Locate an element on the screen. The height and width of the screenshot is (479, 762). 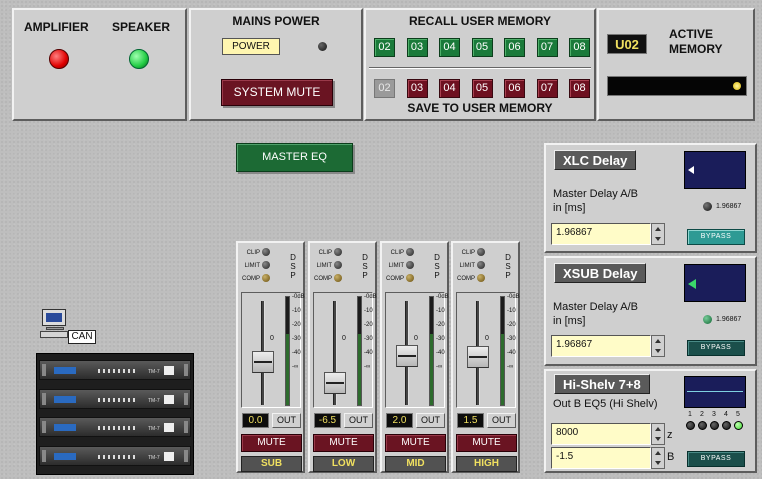
hishelv-gain-unit: B is located at coordinates (671, 457).